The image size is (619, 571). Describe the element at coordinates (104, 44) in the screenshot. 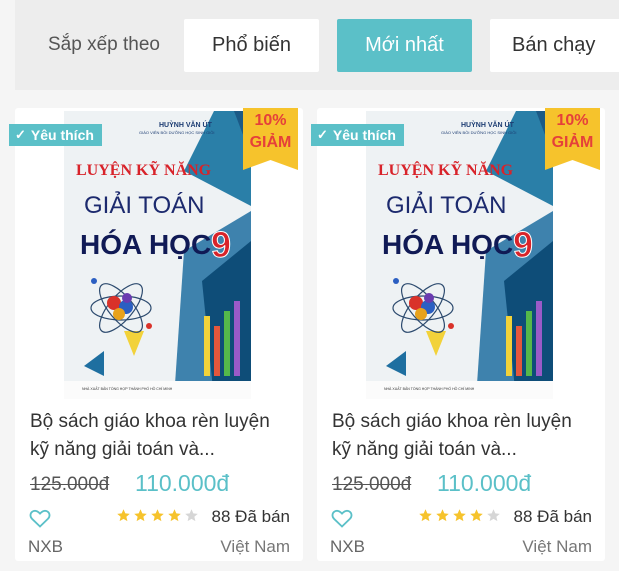

I see `sort-label: Sắp xếp theo` at that location.